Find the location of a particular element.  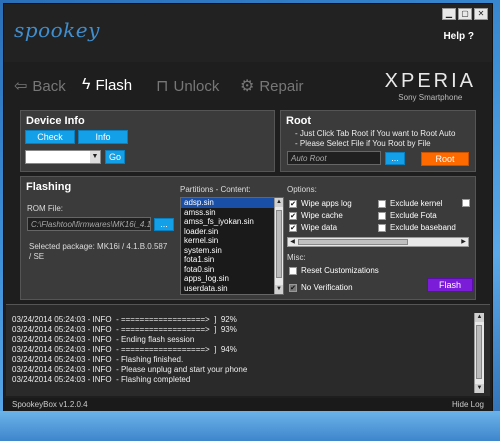

hide-log-link: Hide Log is located at coordinates (468, 404).